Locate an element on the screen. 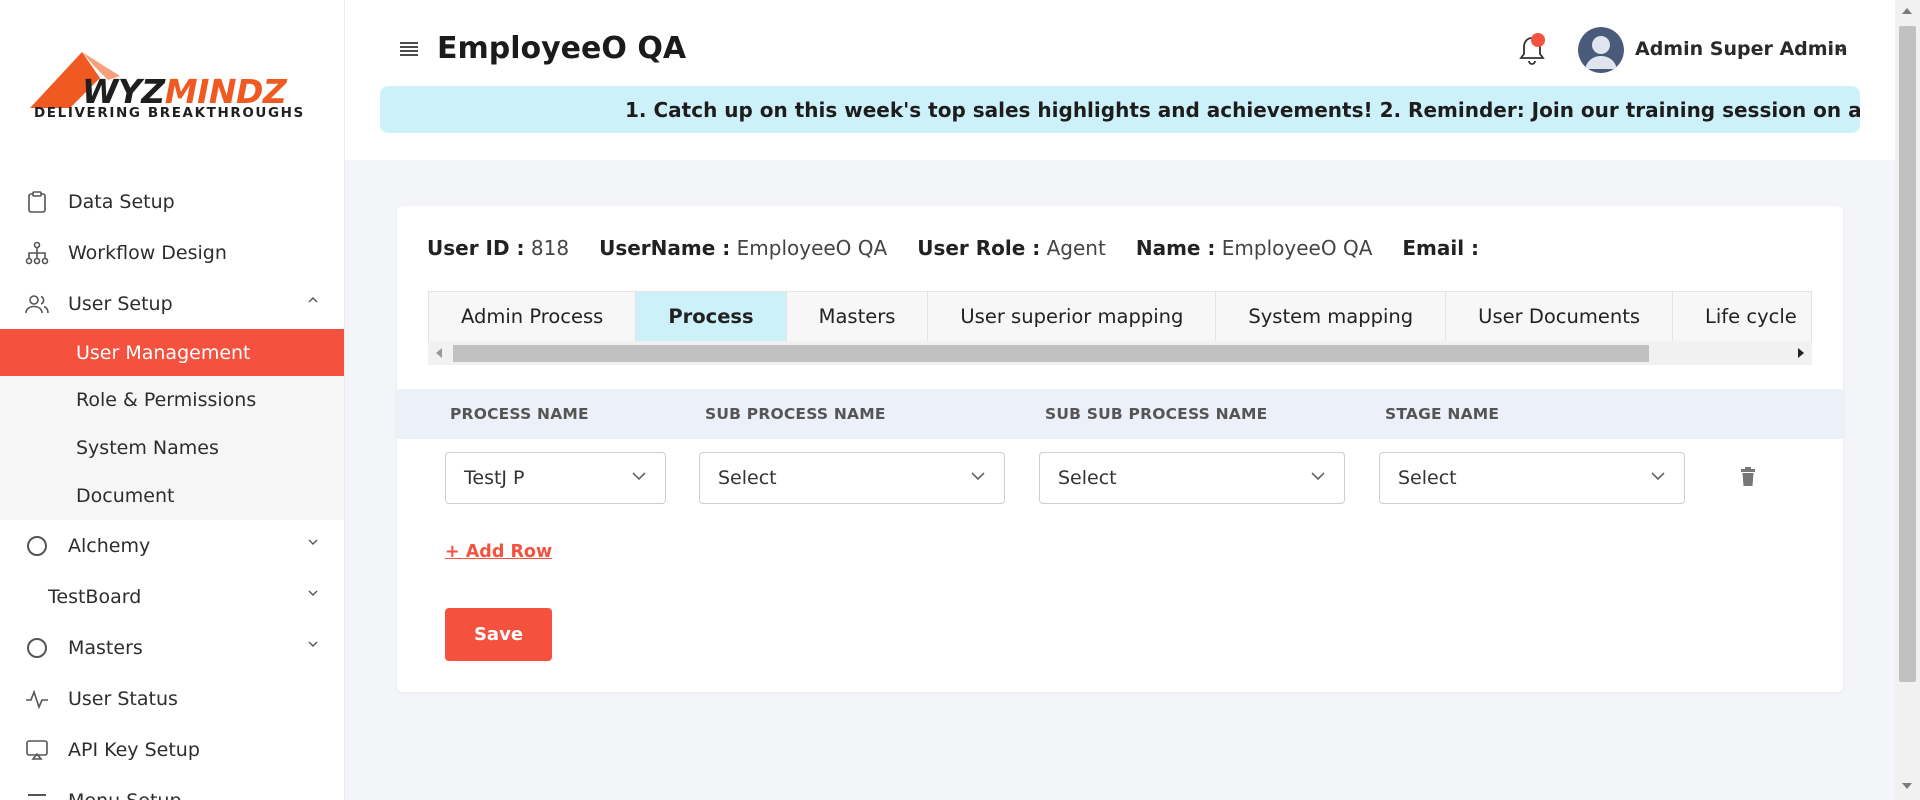  sidebar-item-label: TestBoard is located at coordinates (95, 596).